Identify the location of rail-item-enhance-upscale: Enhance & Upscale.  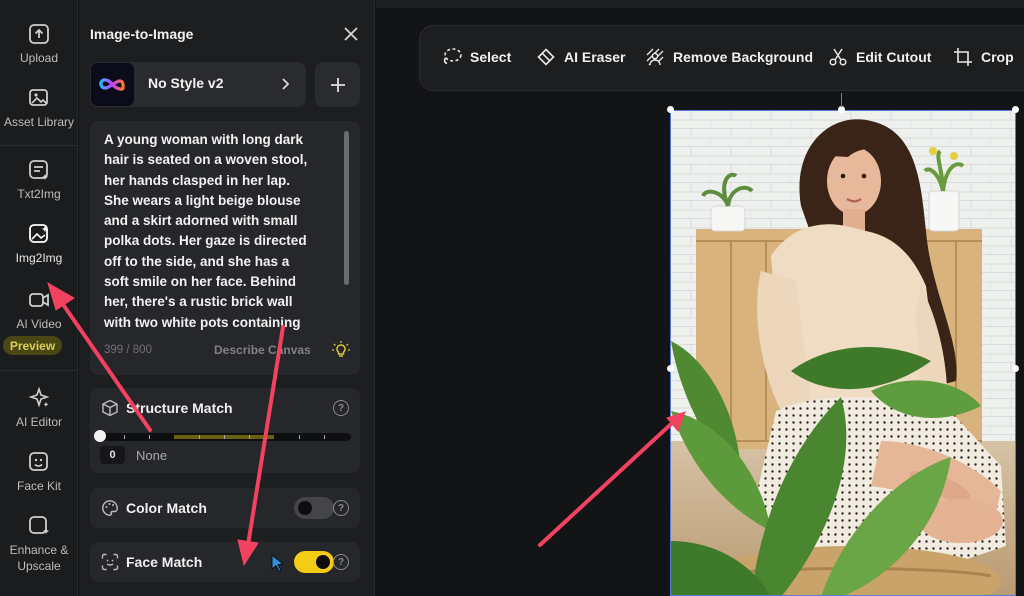
(39, 544).